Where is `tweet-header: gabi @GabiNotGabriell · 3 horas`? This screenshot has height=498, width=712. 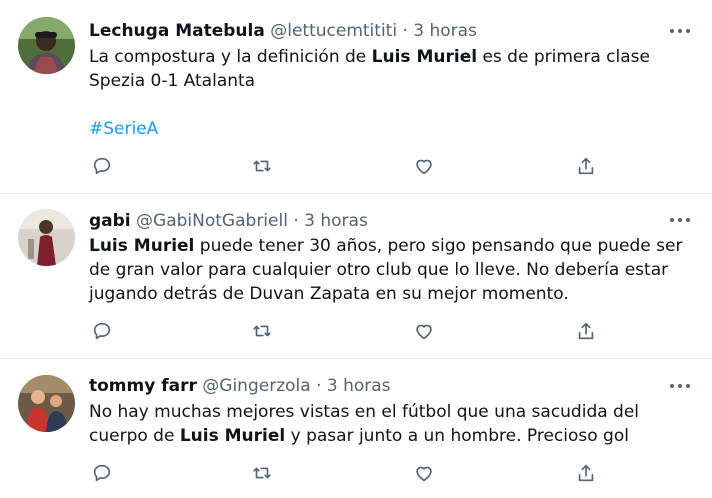
tweet-header: gabi @GabiNotGabriell · 3 horas is located at coordinates (228, 221).